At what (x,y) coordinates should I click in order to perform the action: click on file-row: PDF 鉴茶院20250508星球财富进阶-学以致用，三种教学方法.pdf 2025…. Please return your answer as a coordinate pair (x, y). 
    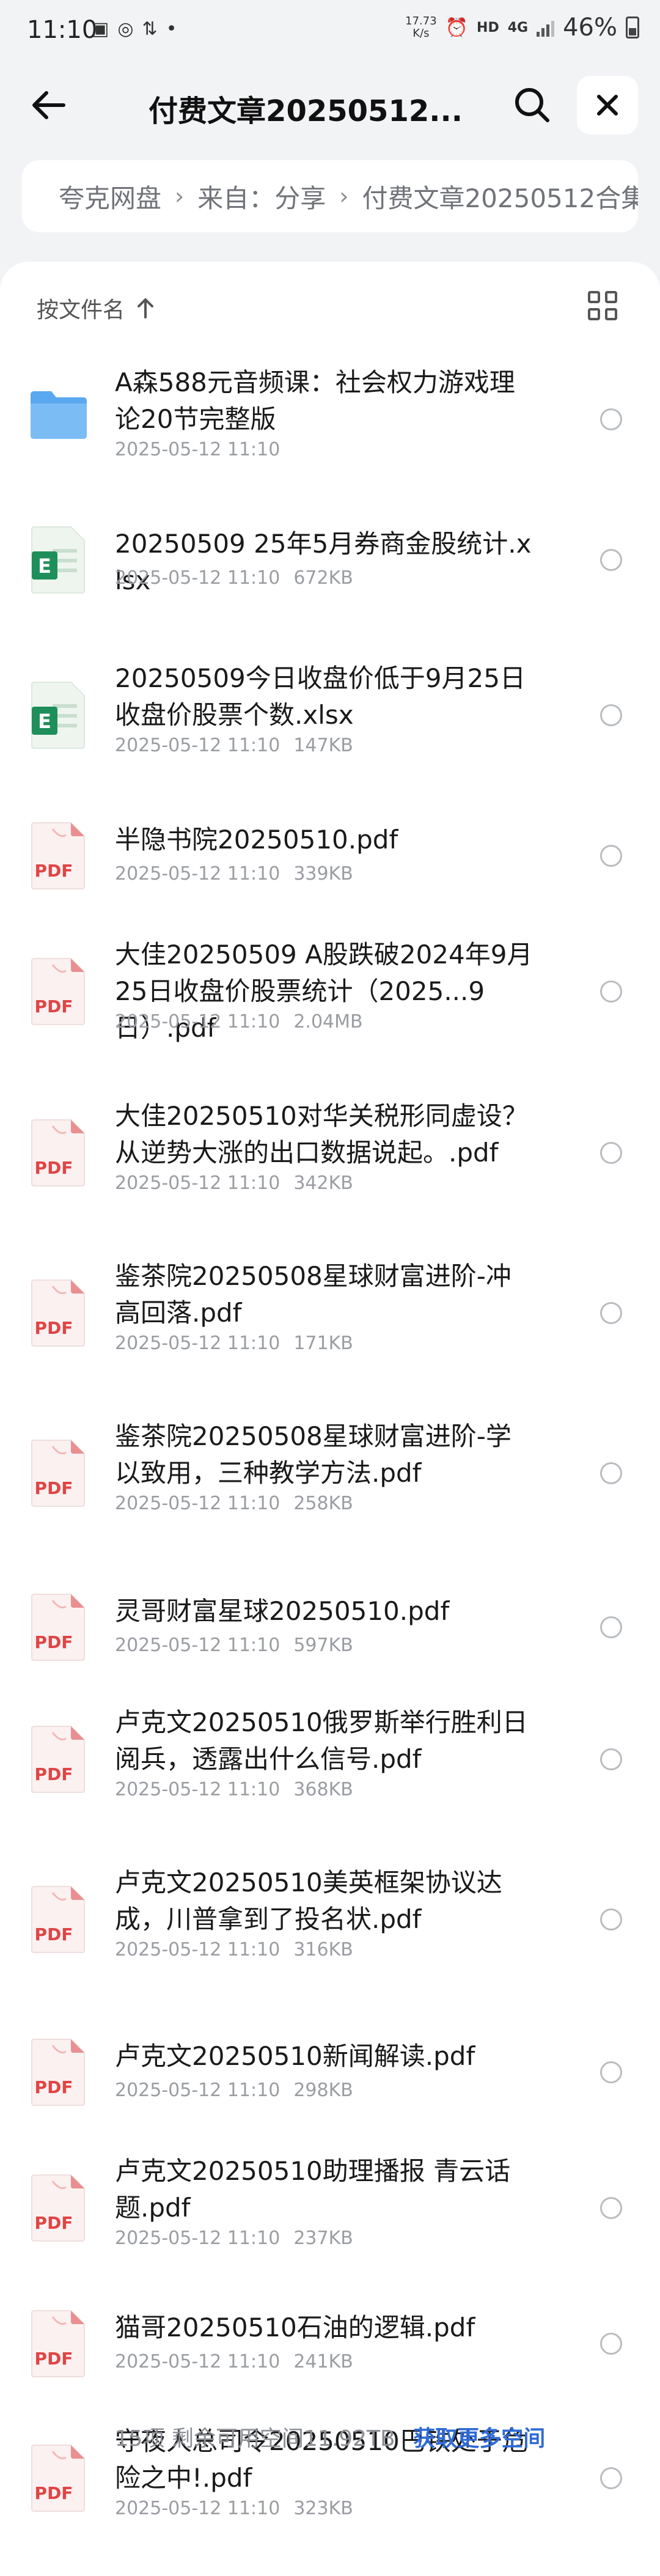
    Looking at the image, I should click on (330, 1484).